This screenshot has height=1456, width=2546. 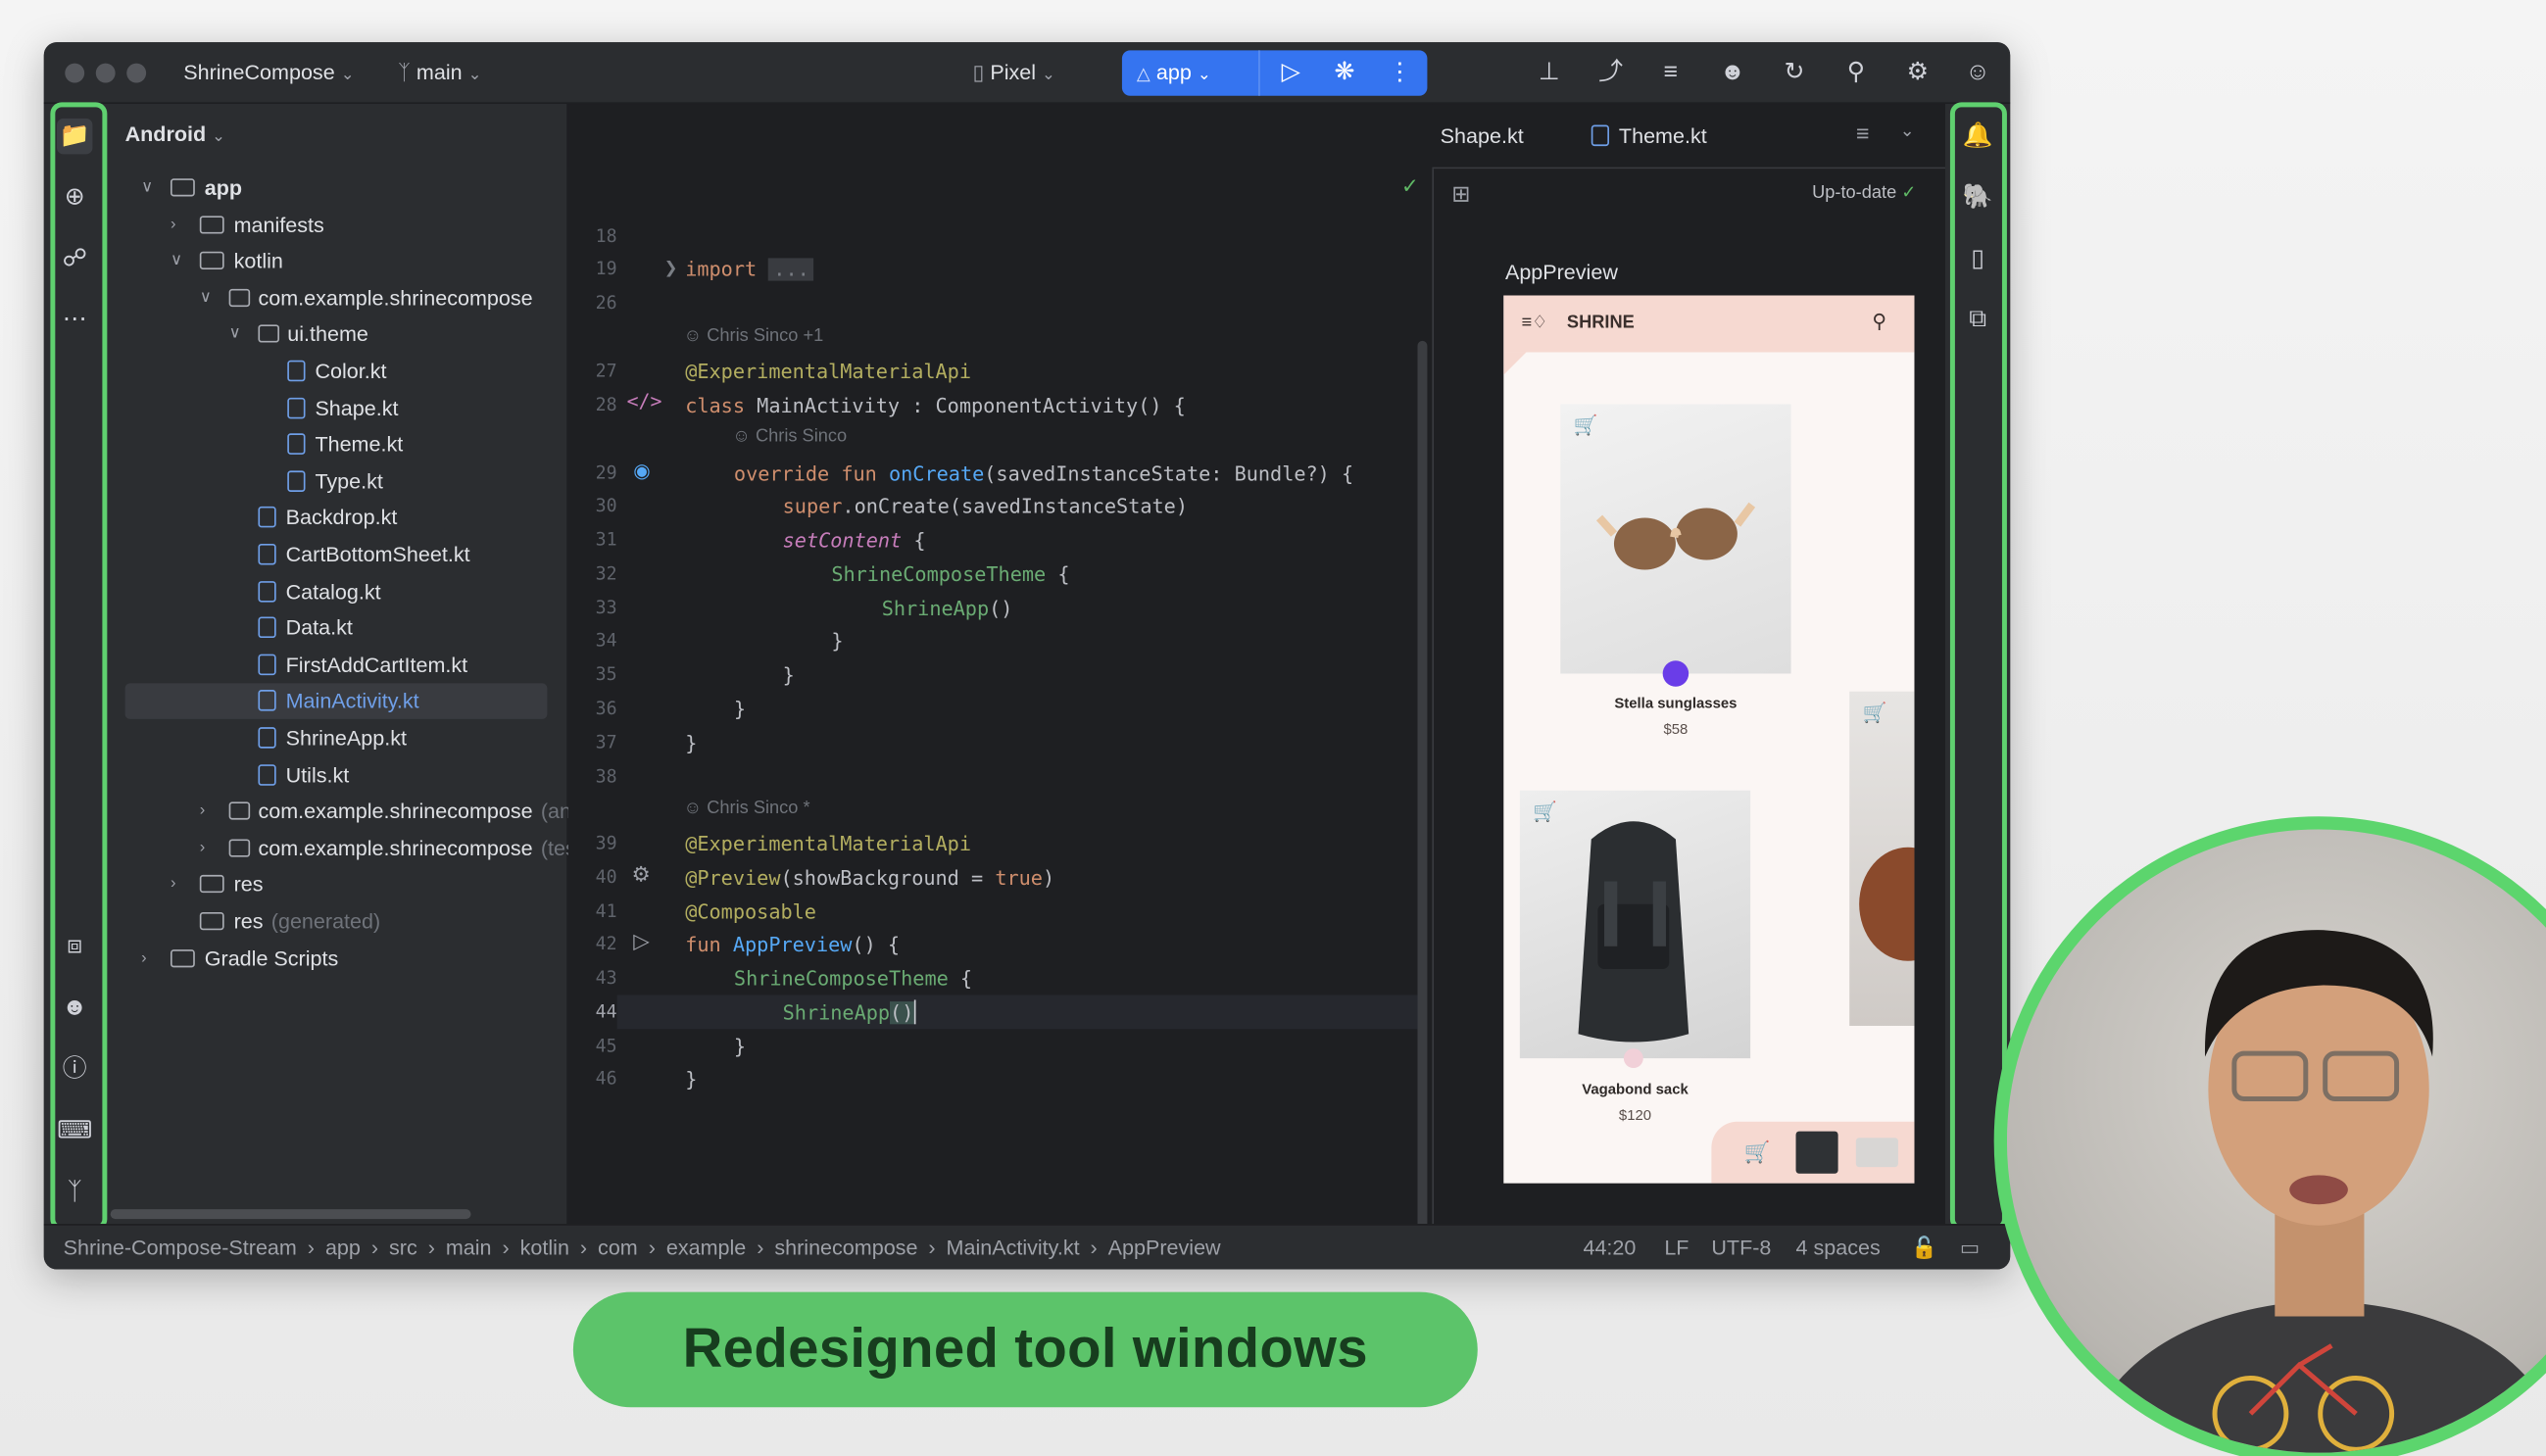 I want to click on breadcrumb-item: main, so click(x=469, y=1248).